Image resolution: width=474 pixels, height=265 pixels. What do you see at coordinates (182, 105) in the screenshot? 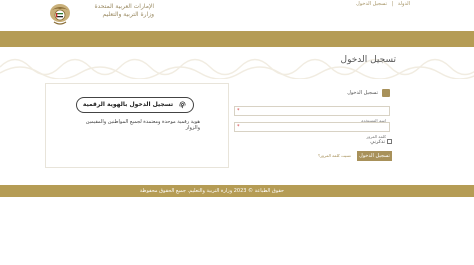
I see `fingerprint-icon` at bounding box center [182, 105].